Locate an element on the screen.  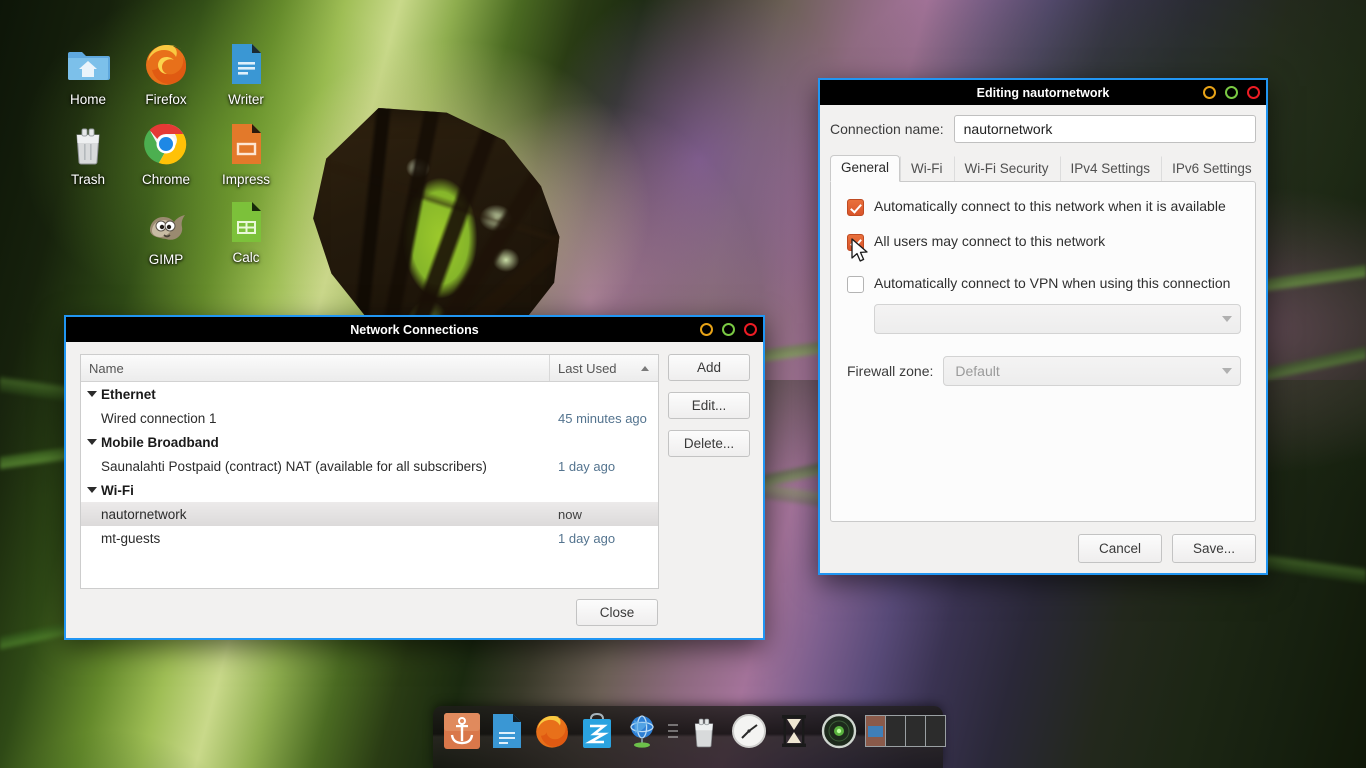
all-users-row: All users may connect to this network is located at coordinates (1044, 242).